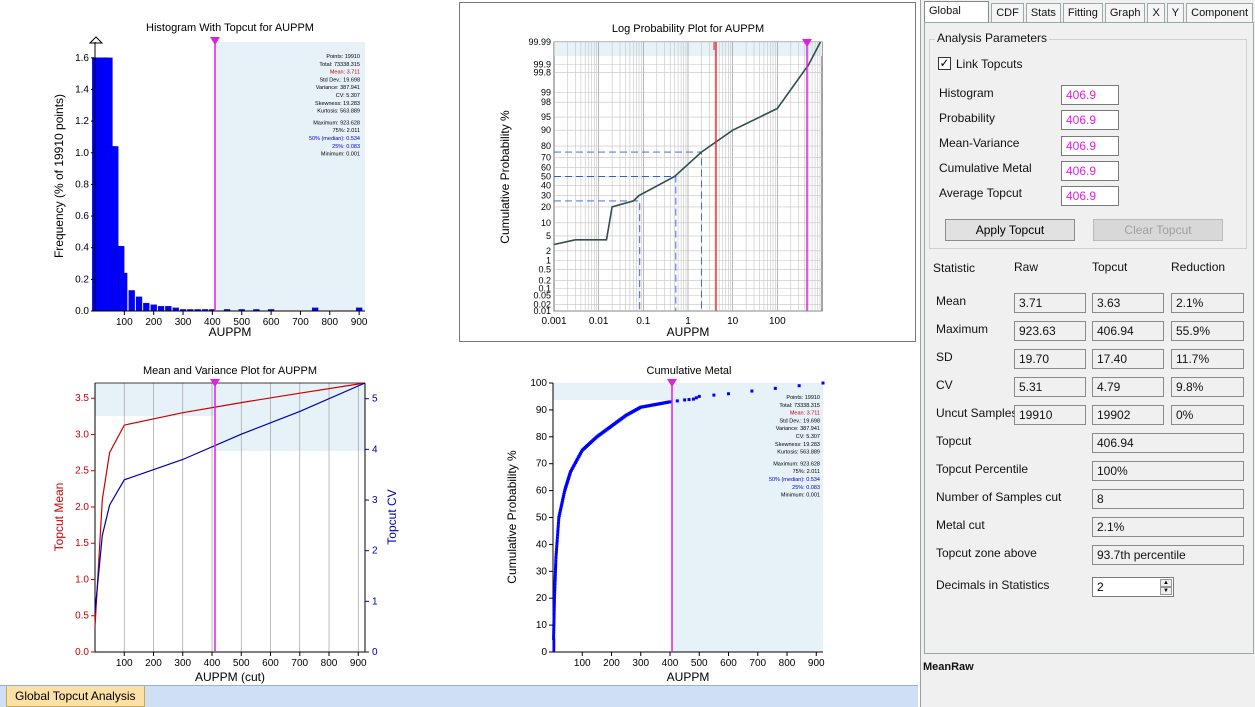 This screenshot has width=1255, height=707. I want to click on histogram-y-tick-label: 0.8, so click(82, 184).